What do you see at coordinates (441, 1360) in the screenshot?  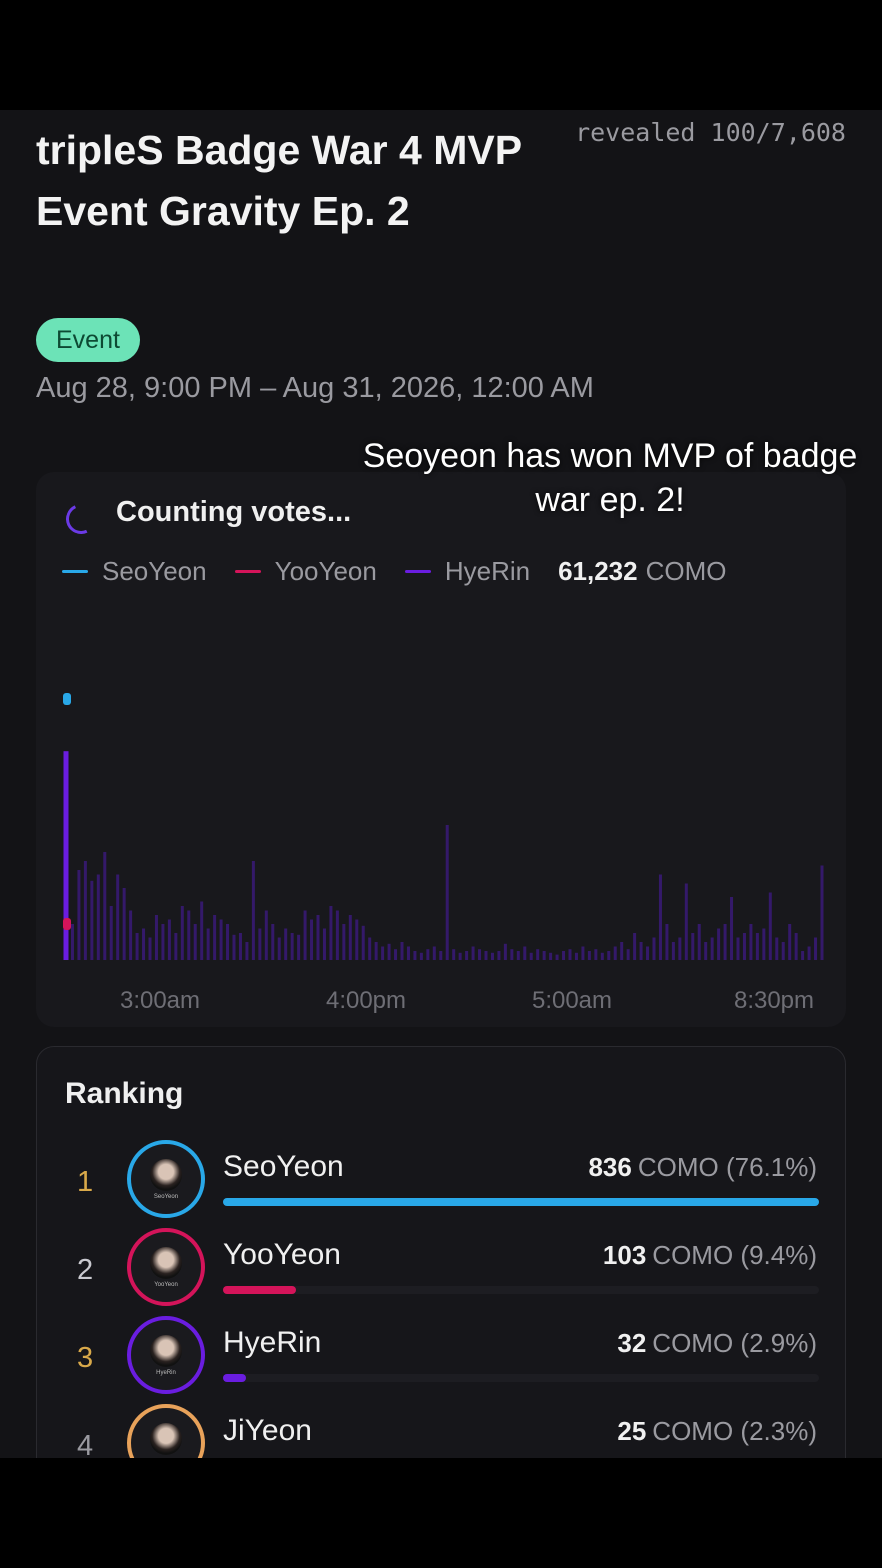 I see `ranking-row: 3 HyeRin HyeRin 32 COMO (2.9%)` at bounding box center [441, 1360].